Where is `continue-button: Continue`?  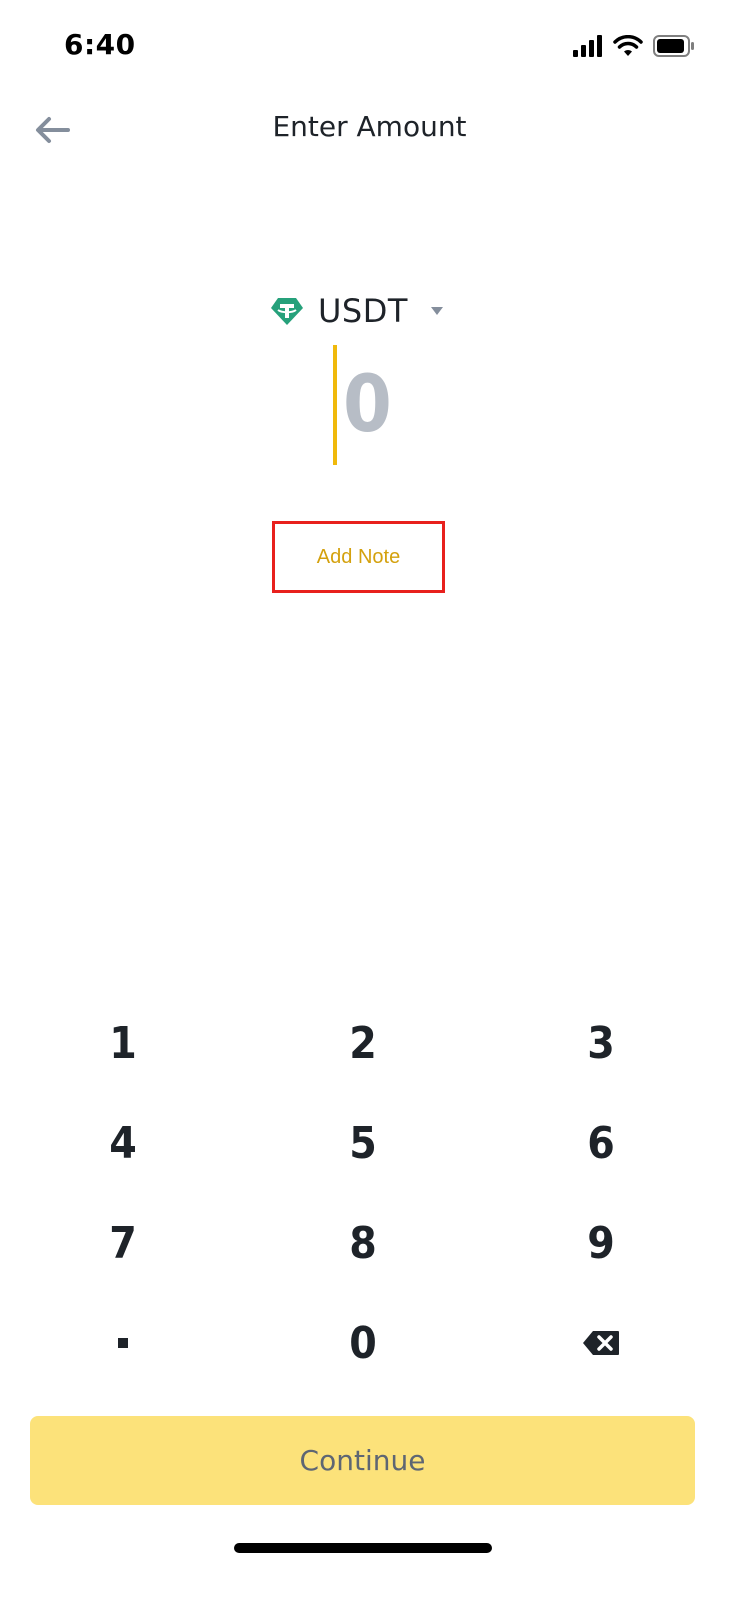
continue-button: Continue is located at coordinates (362, 1460).